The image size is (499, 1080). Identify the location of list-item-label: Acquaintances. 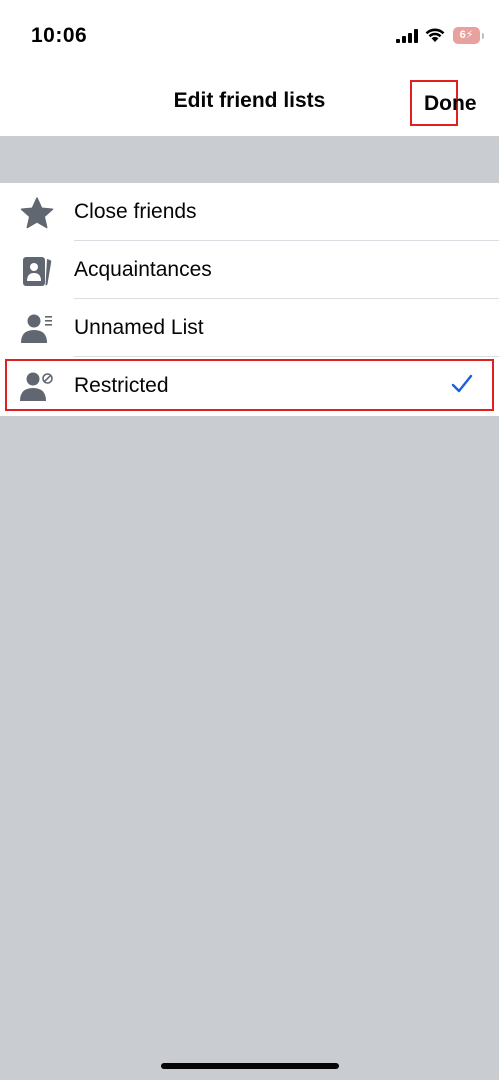
(143, 269).